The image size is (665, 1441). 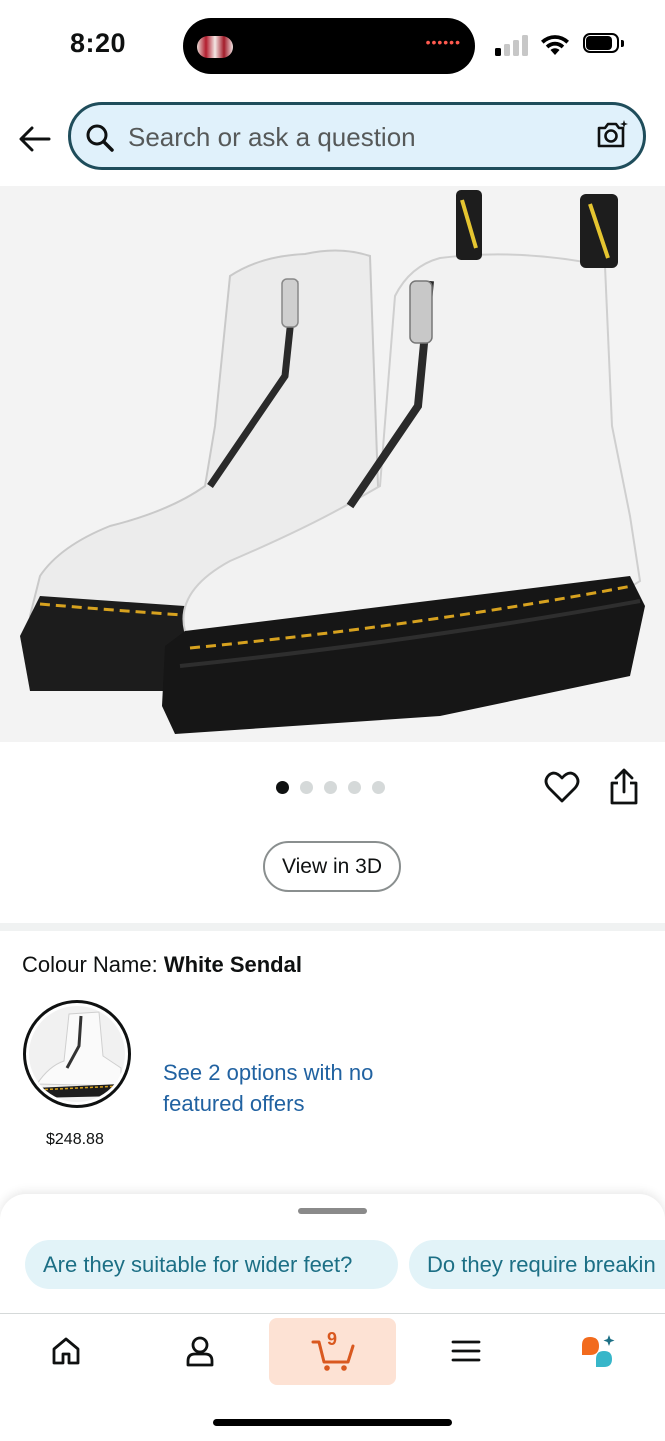 What do you see at coordinates (232, 964) in the screenshot?
I see `colour-value: White Sendal` at bounding box center [232, 964].